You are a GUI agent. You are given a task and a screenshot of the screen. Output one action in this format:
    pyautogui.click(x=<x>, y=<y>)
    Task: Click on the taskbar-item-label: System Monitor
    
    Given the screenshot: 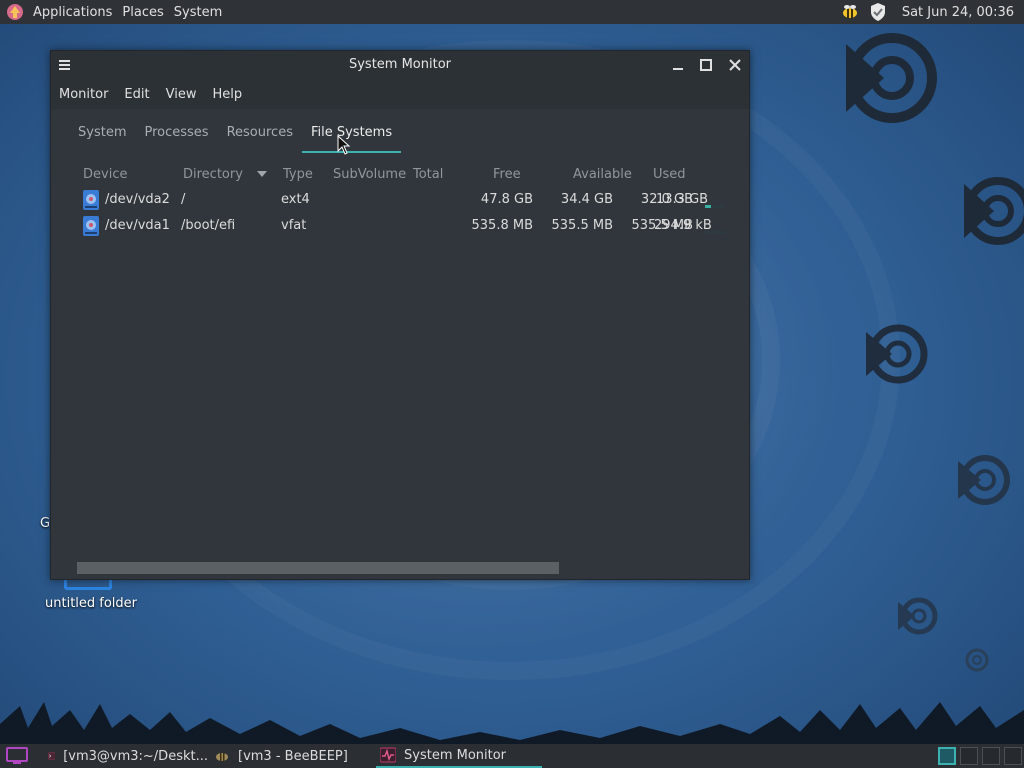 What is the action you would take?
    pyautogui.click(x=455, y=755)
    